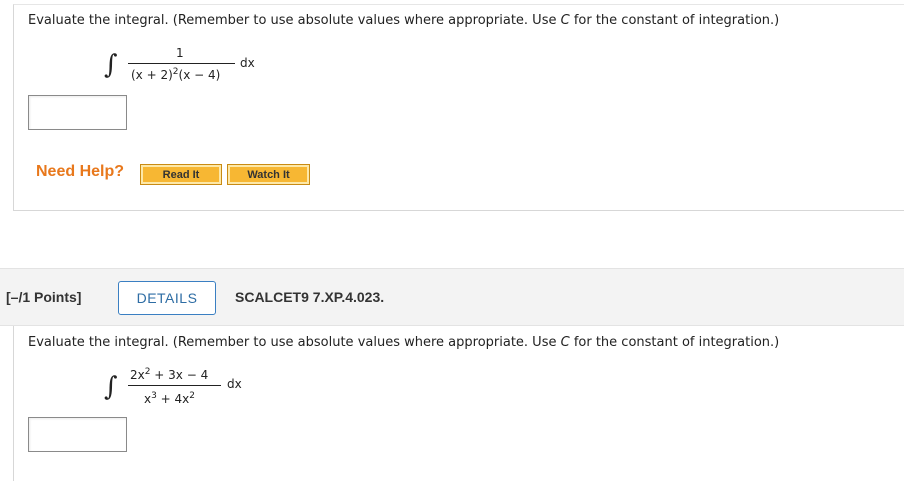 This screenshot has height=481, width=904. What do you see at coordinates (80, 171) in the screenshot?
I see `need-help-label: Need Help?` at bounding box center [80, 171].